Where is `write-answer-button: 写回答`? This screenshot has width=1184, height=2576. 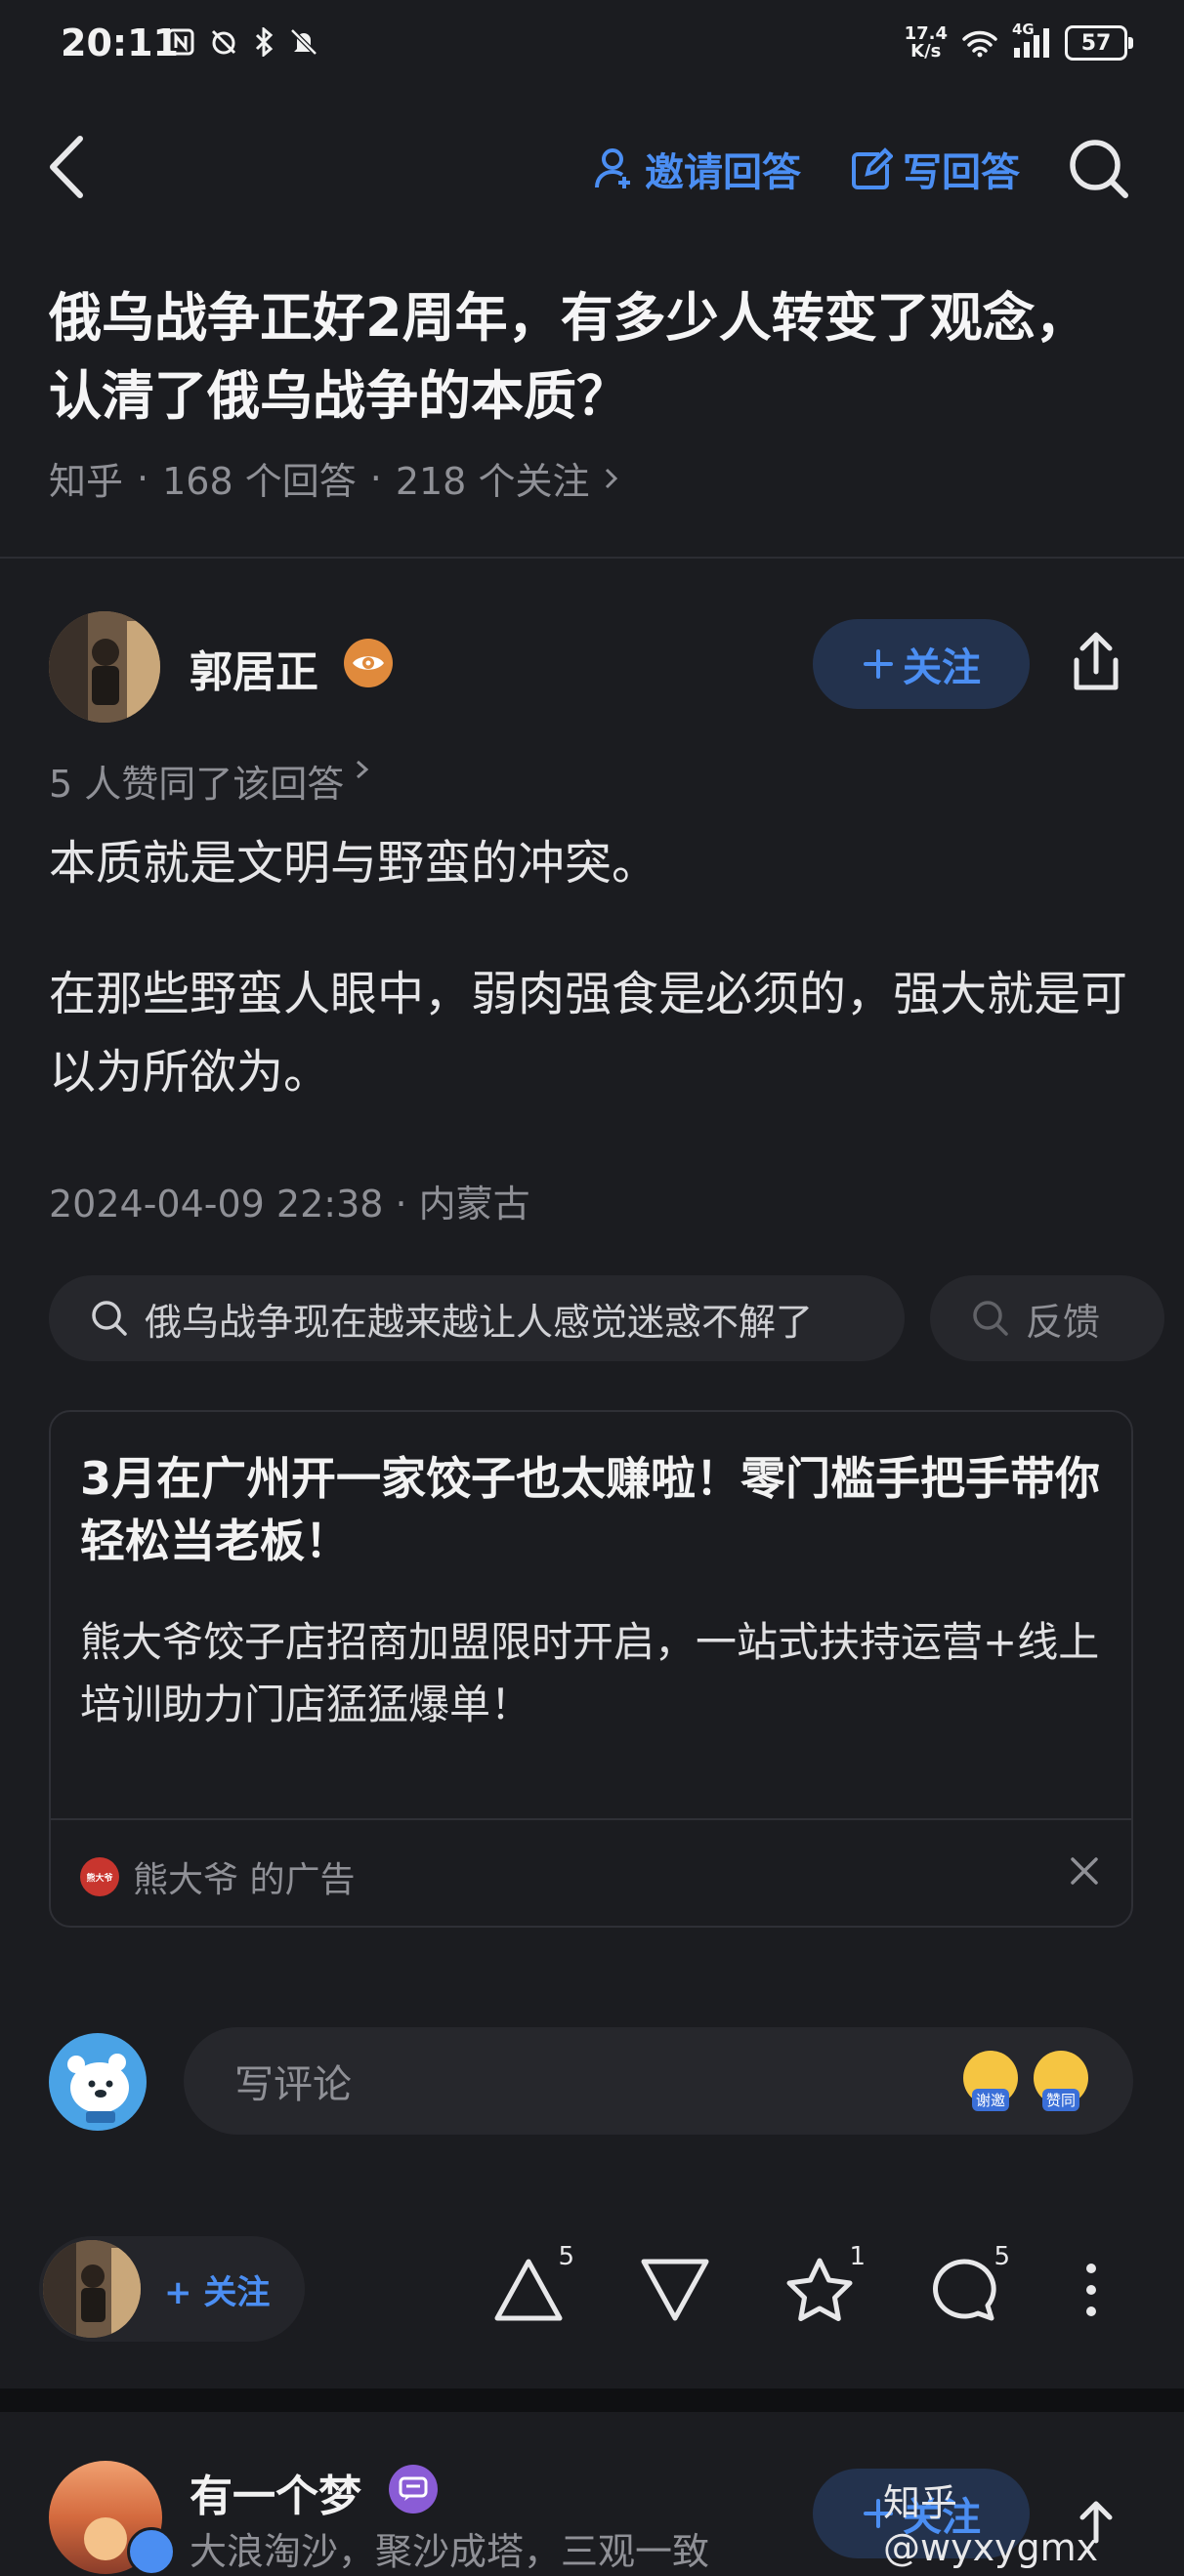
write-answer-button: 写回答 is located at coordinates (935, 169).